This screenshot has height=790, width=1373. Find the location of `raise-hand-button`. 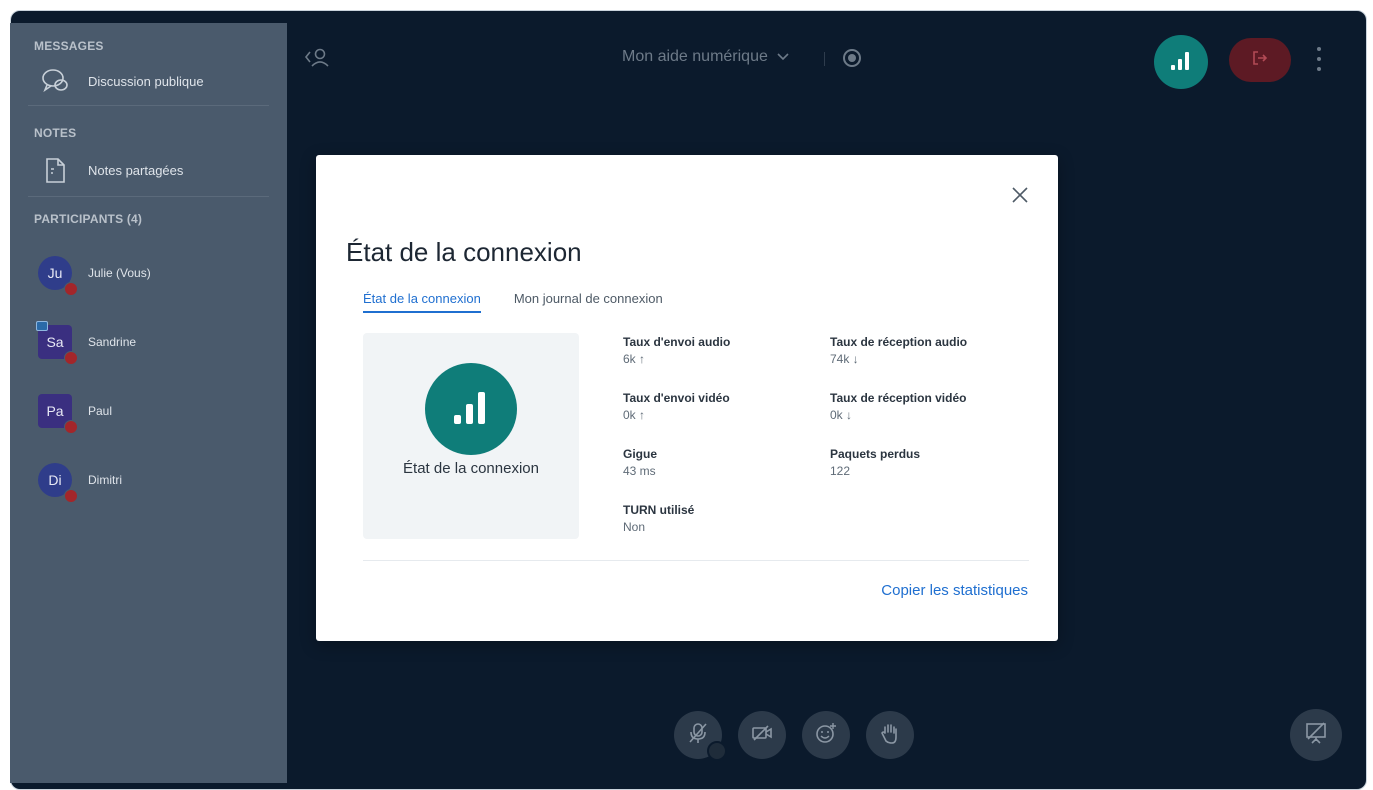

raise-hand-button is located at coordinates (890, 735).